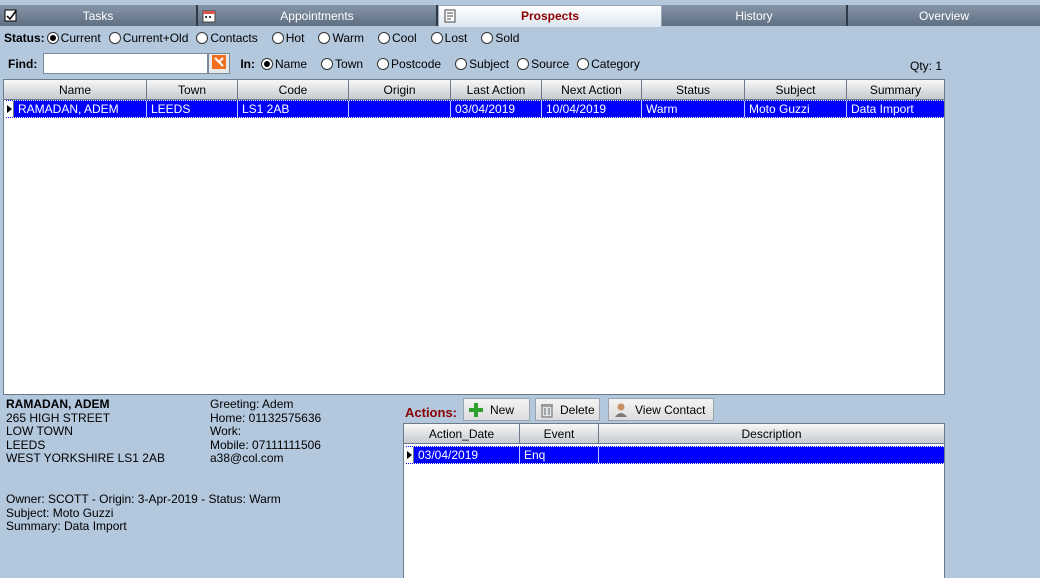 Image resolution: width=1040 pixels, height=578 pixels. Describe the element at coordinates (66, 526) in the screenshot. I see `summary-line: Summary: Data Import` at that location.